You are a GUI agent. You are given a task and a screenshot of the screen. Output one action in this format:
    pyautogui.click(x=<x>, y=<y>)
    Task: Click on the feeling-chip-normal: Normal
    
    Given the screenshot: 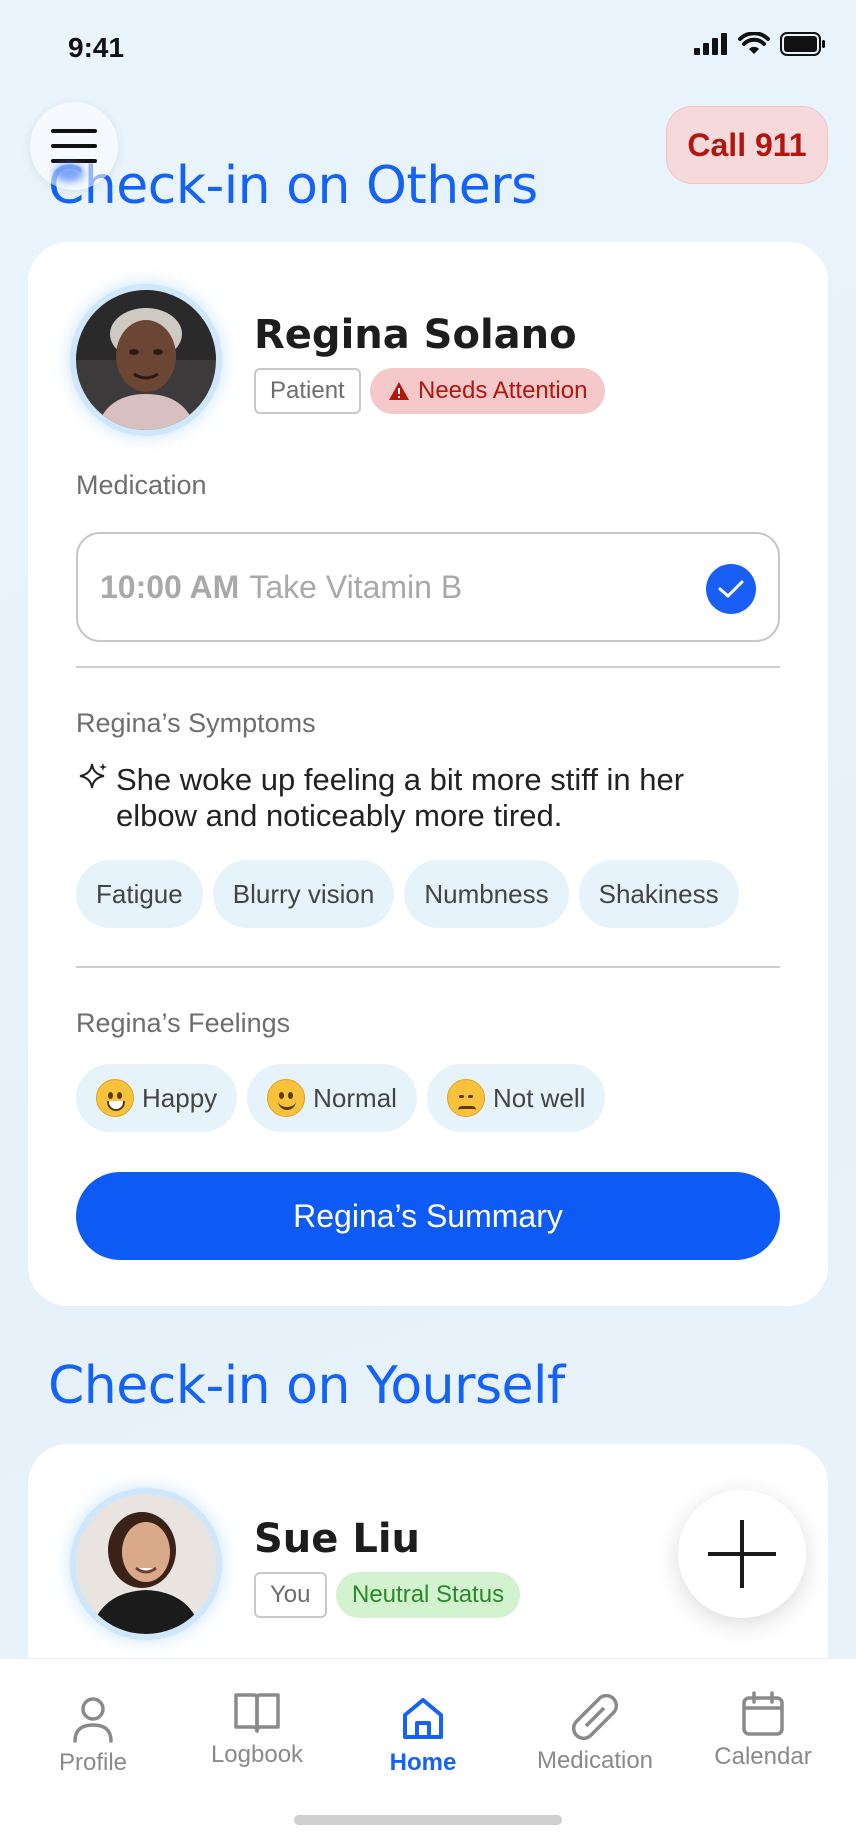 What is the action you would take?
    pyautogui.click(x=332, y=1098)
    